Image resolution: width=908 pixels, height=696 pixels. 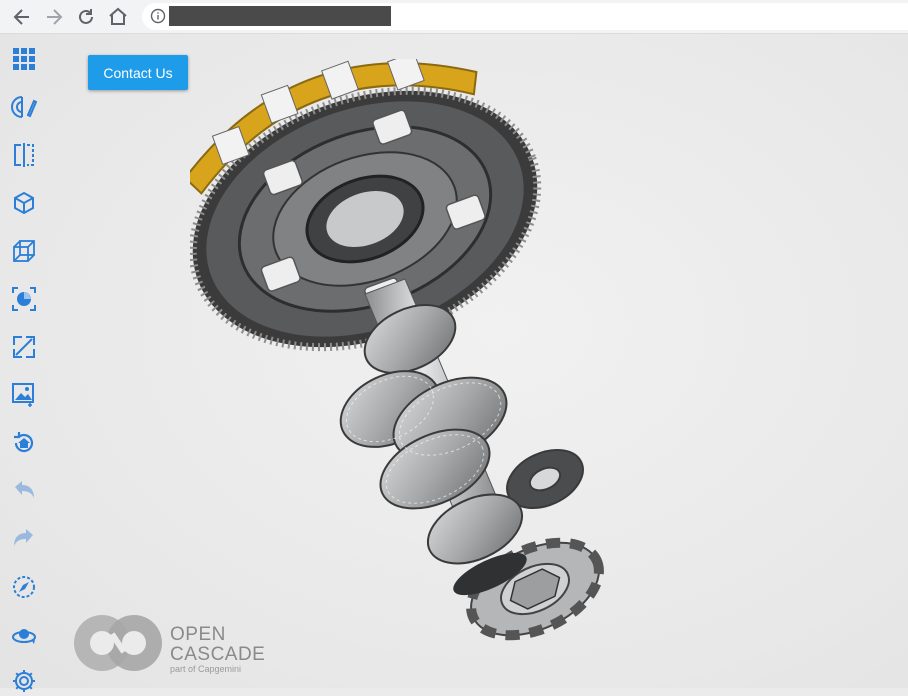 I want to click on logo-text-open: OPEN, so click(x=198, y=634).